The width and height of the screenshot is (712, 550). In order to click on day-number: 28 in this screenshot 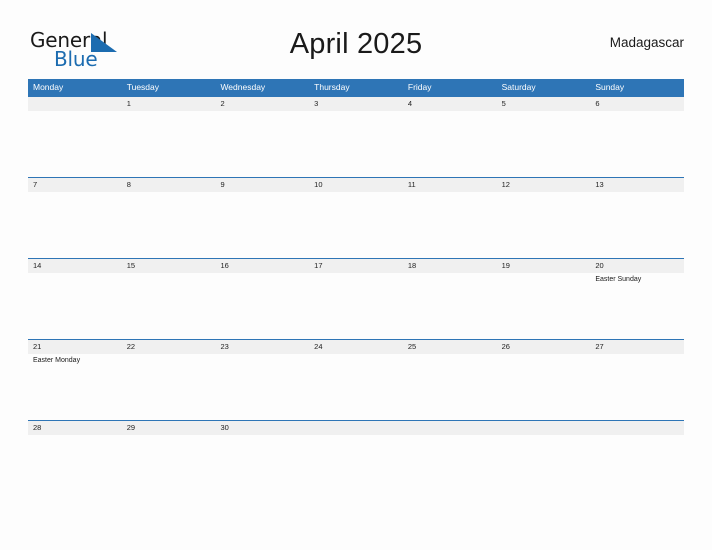, I will do `click(75, 428)`.